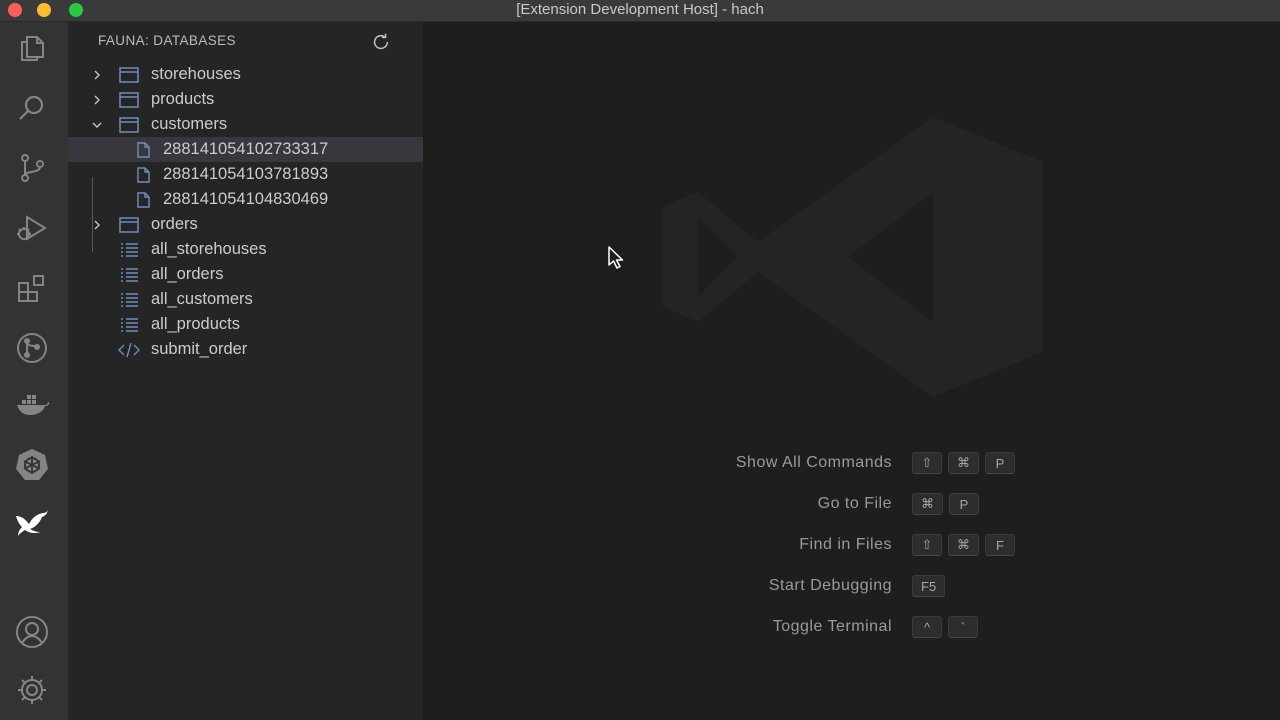 This screenshot has height=720, width=1280. What do you see at coordinates (32, 522) in the screenshot?
I see `fauna-bird-icon` at bounding box center [32, 522].